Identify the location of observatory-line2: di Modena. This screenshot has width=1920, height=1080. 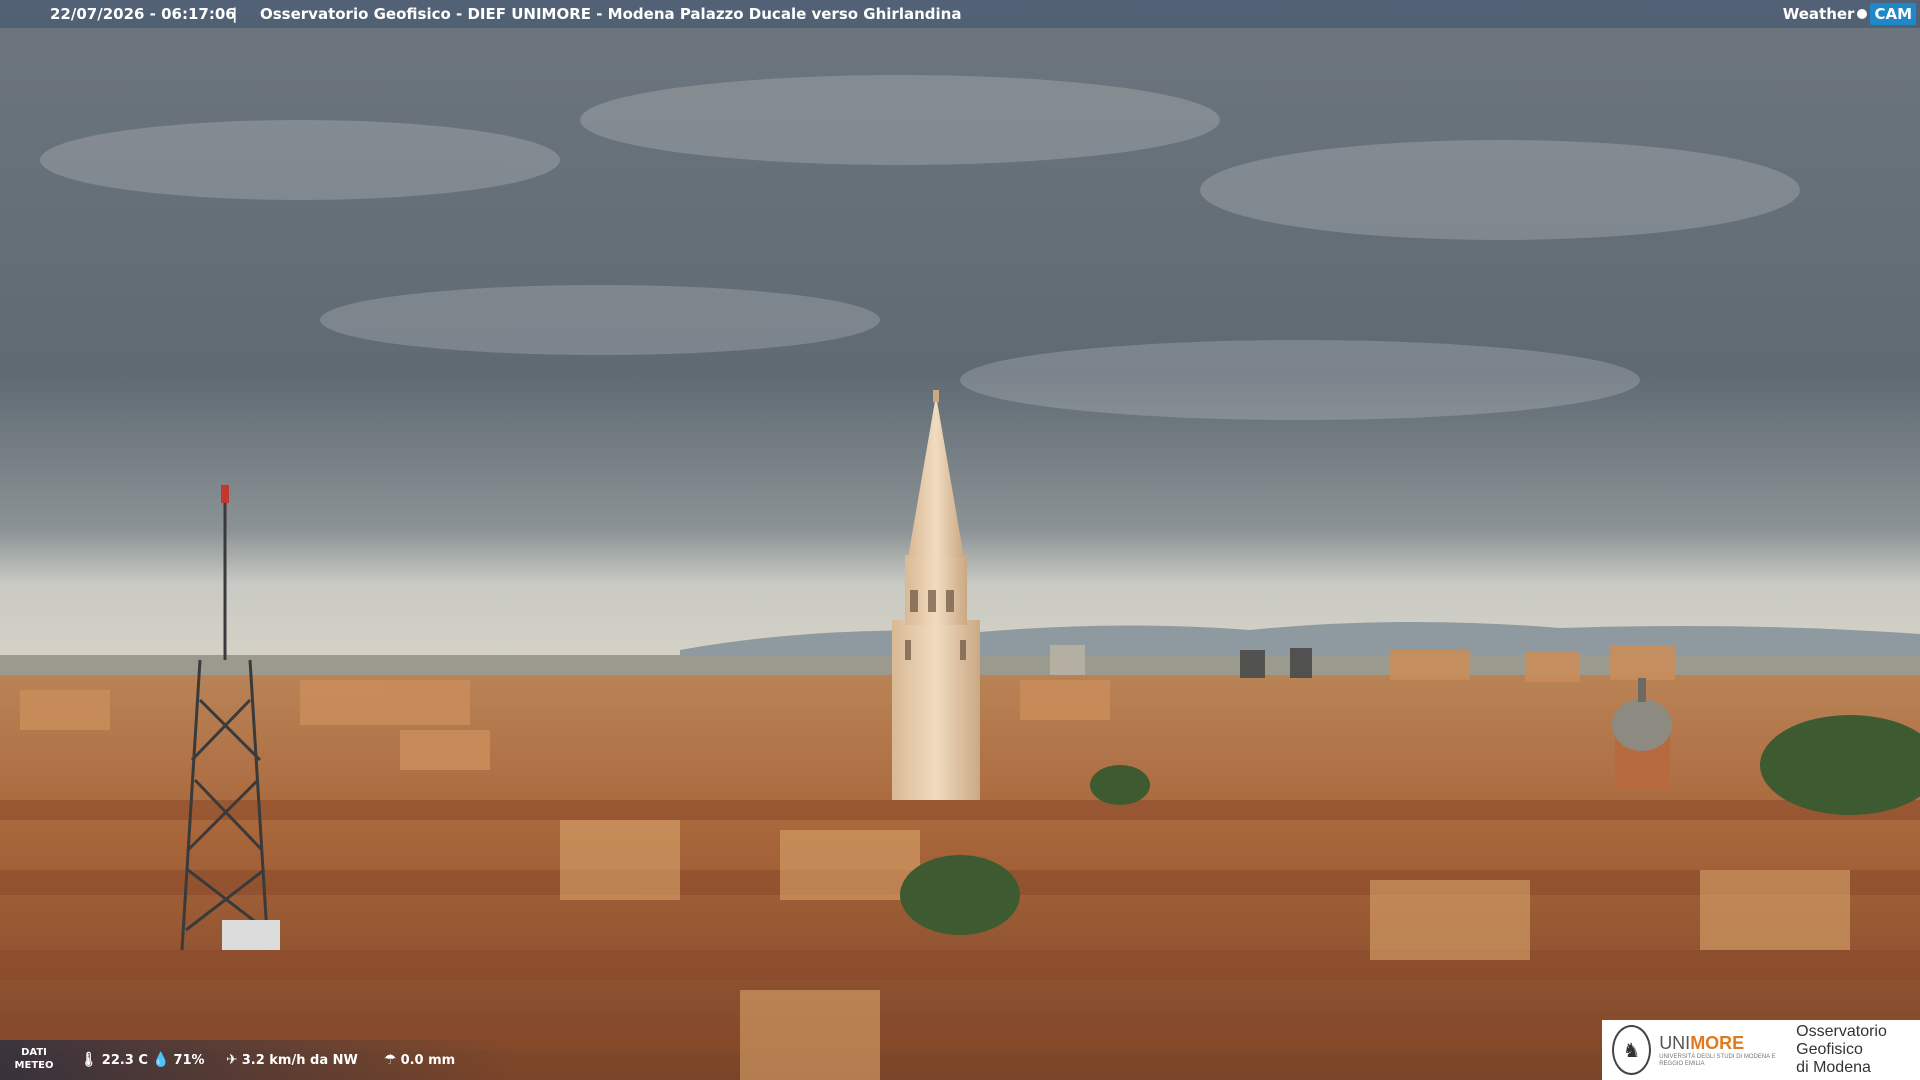
(1833, 1067).